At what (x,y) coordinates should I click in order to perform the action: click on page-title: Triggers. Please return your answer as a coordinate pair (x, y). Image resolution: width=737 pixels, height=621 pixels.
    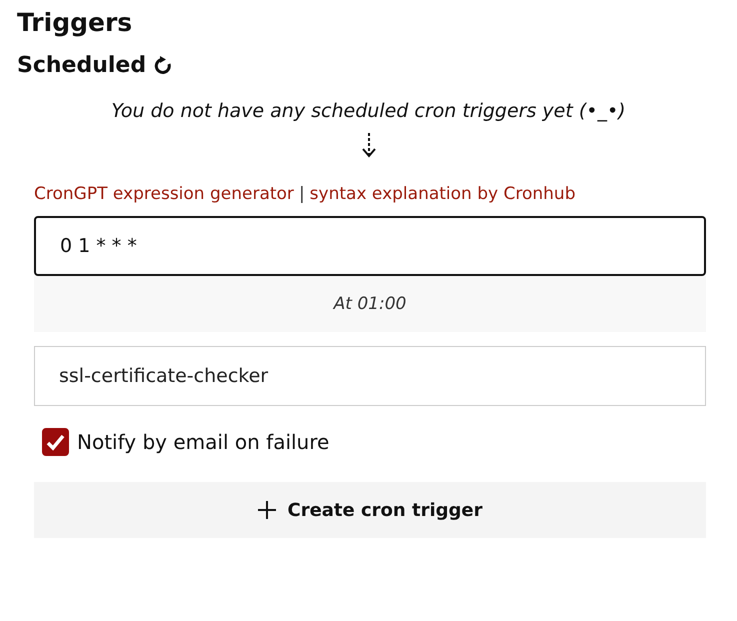
    Looking at the image, I should click on (75, 22).